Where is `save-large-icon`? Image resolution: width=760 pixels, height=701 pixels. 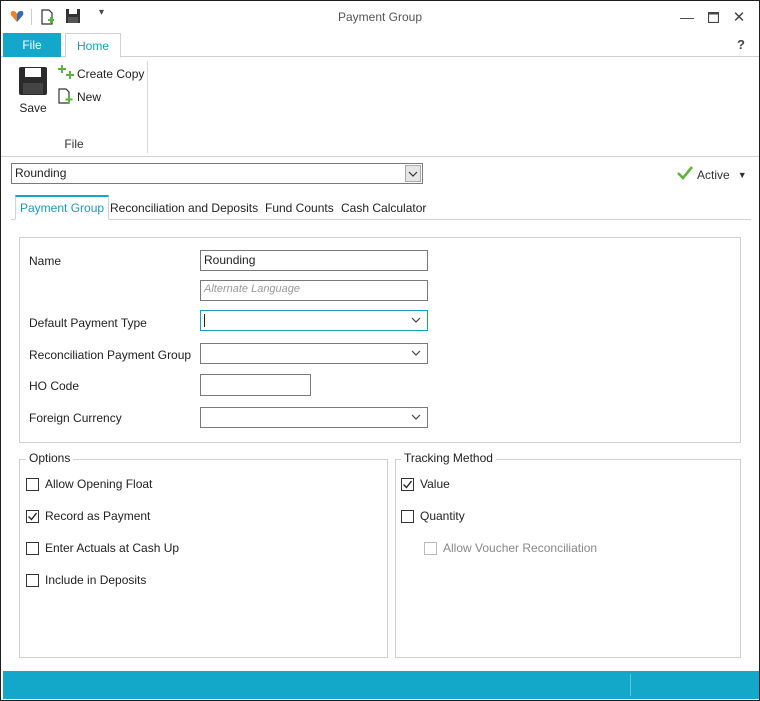 save-large-icon is located at coordinates (33, 82).